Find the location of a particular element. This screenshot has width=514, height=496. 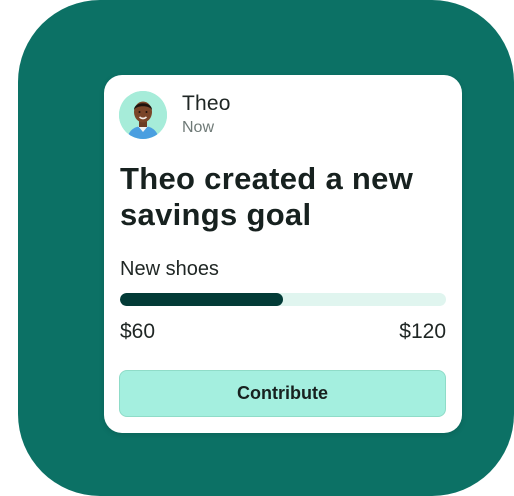

contribute-button: Contribute is located at coordinates (282, 393).